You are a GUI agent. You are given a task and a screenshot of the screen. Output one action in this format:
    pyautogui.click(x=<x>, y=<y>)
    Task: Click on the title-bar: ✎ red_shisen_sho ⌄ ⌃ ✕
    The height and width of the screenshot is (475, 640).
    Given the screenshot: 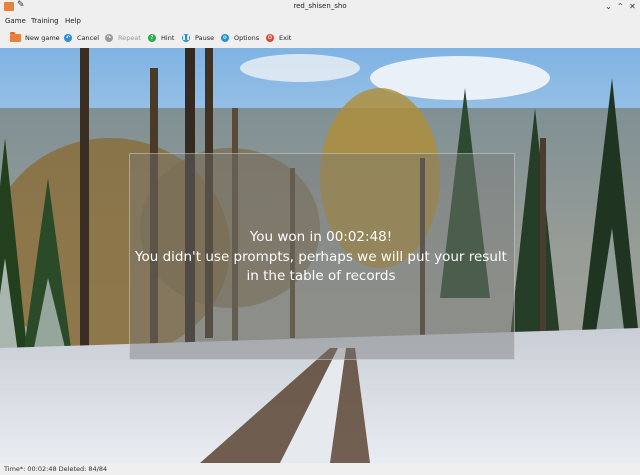 What is the action you would take?
    pyautogui.click(x=320, y=7)
    